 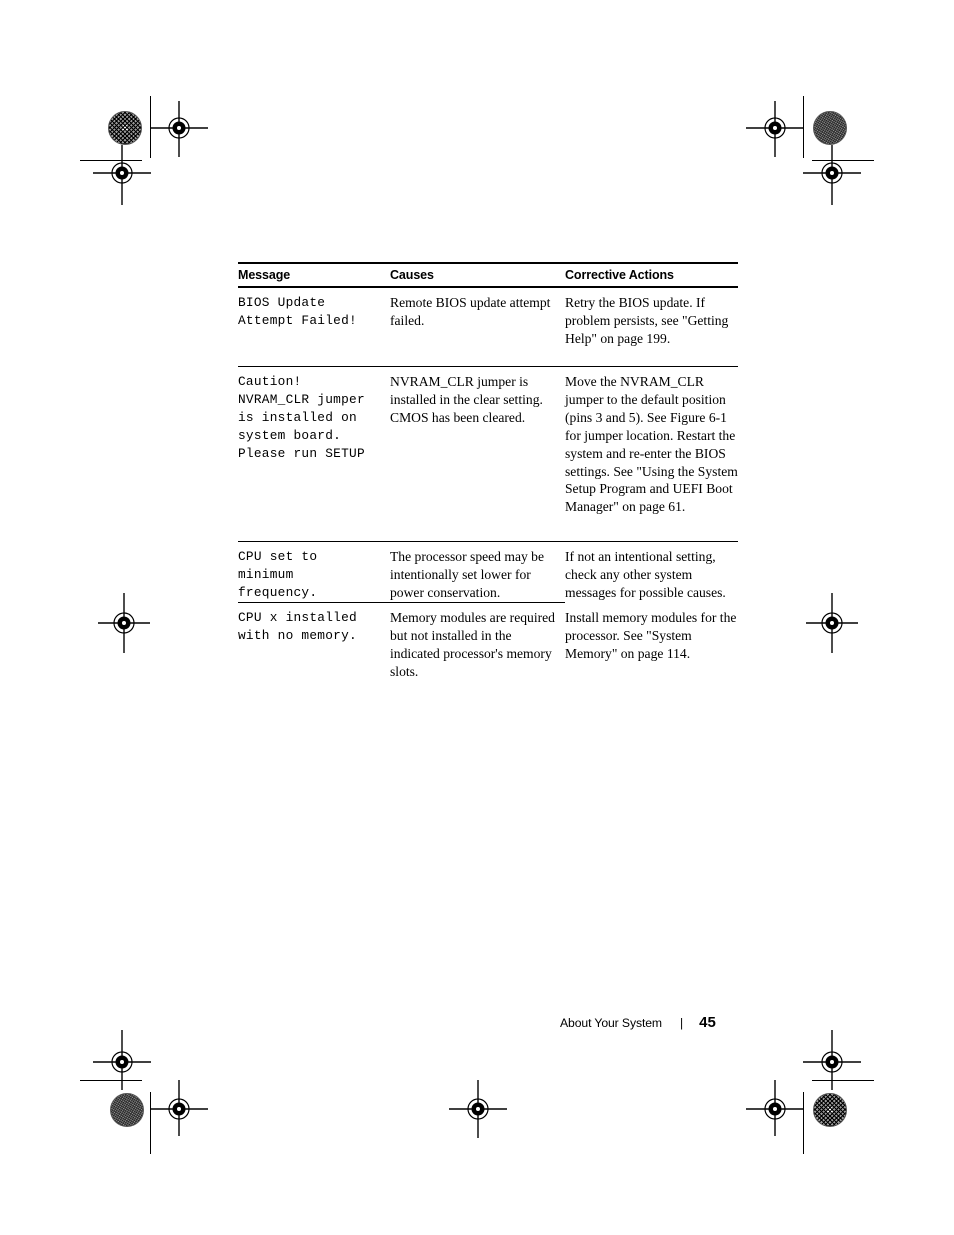 What do you see at coordinates (111, 1081) in the screenshot?
I see `crop-line-bottom-left-horizontal` at bounding box center [111, 1081].